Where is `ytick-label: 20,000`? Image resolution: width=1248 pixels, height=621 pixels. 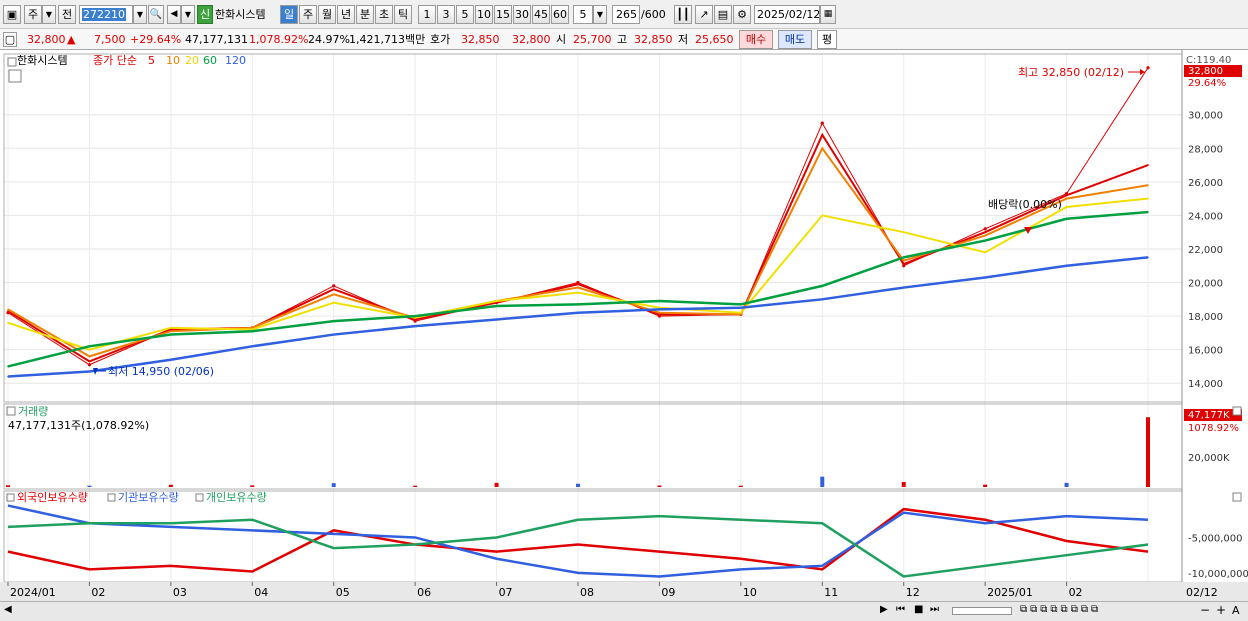 ytick-label: 20,000 is located at coordinates (1205, 284).